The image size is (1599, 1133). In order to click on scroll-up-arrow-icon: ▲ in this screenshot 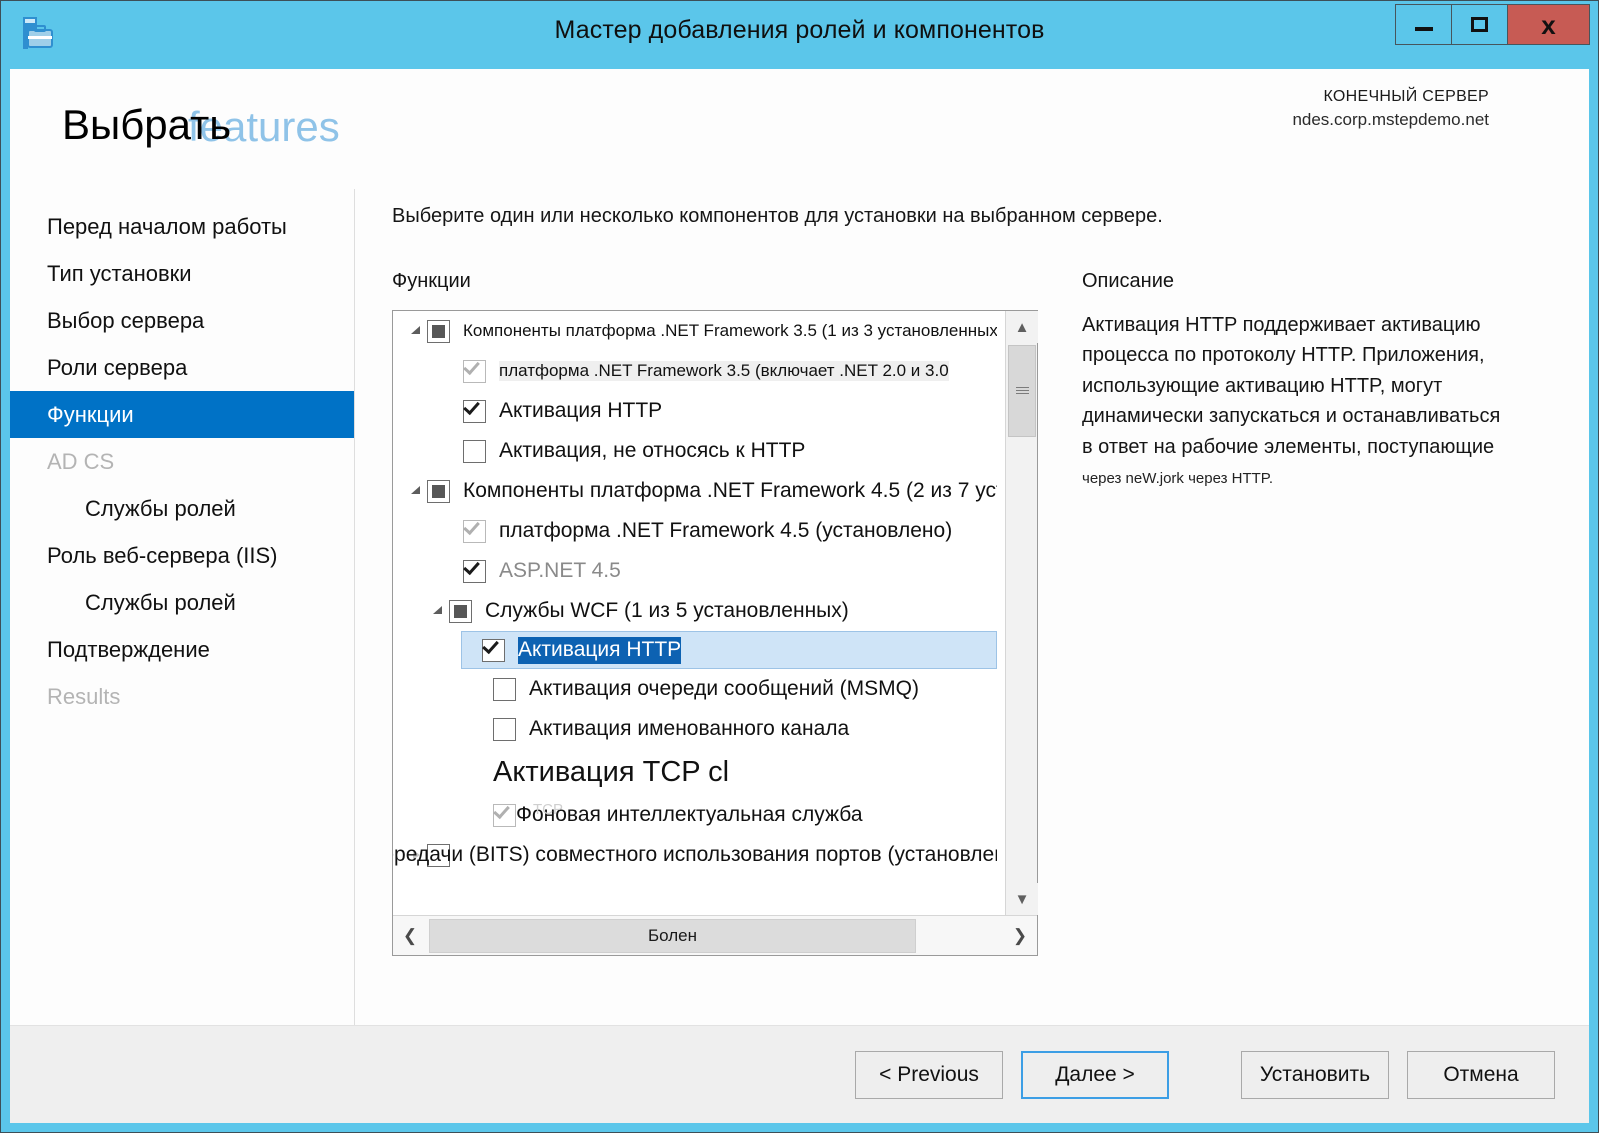, I will do `click(1022, 327)`.